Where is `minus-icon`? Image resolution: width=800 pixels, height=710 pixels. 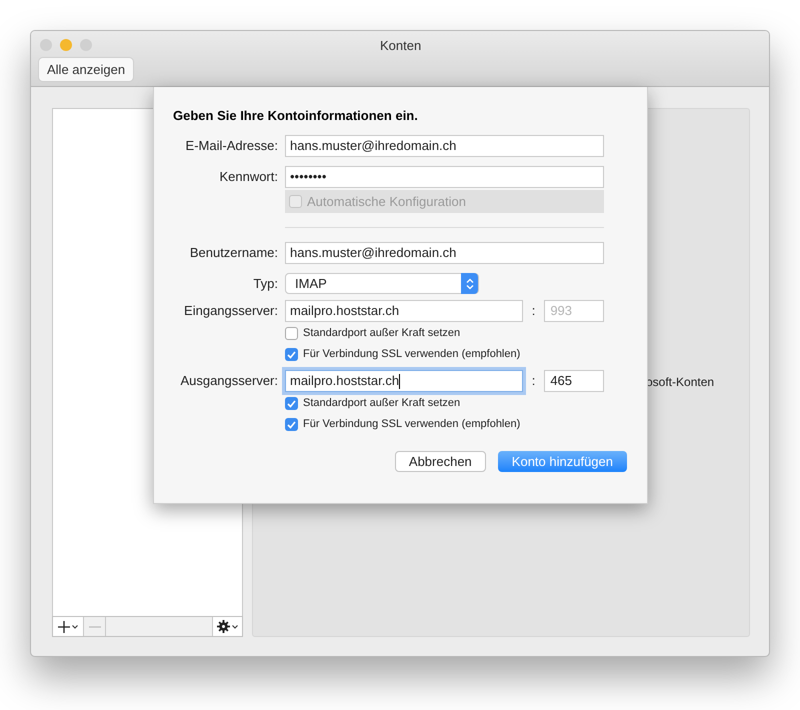
minus-icon is located at coordinates (94, 627).